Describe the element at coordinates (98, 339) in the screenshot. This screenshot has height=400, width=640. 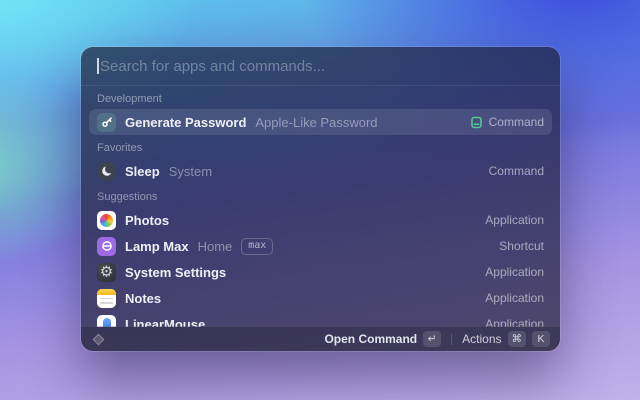
I see `raycast-logo-icon` at that location.